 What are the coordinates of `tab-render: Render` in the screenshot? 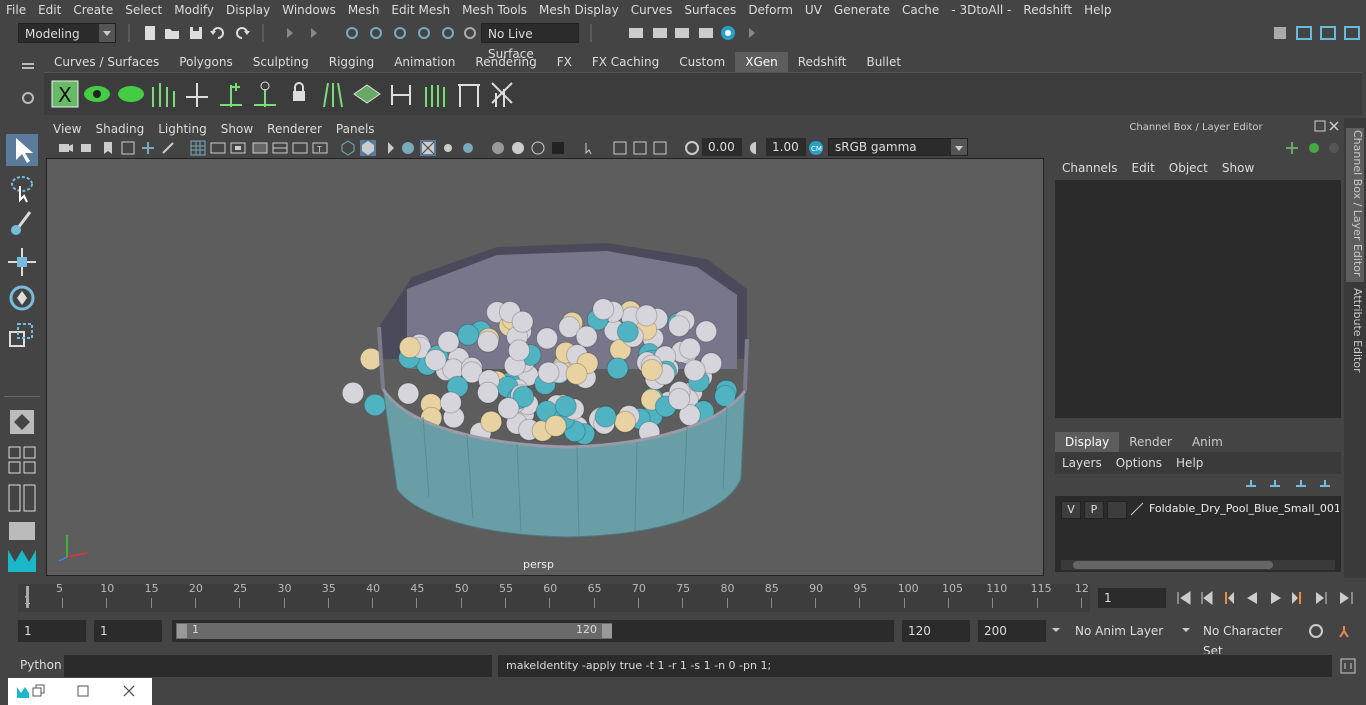 It's located at (1150, 442).